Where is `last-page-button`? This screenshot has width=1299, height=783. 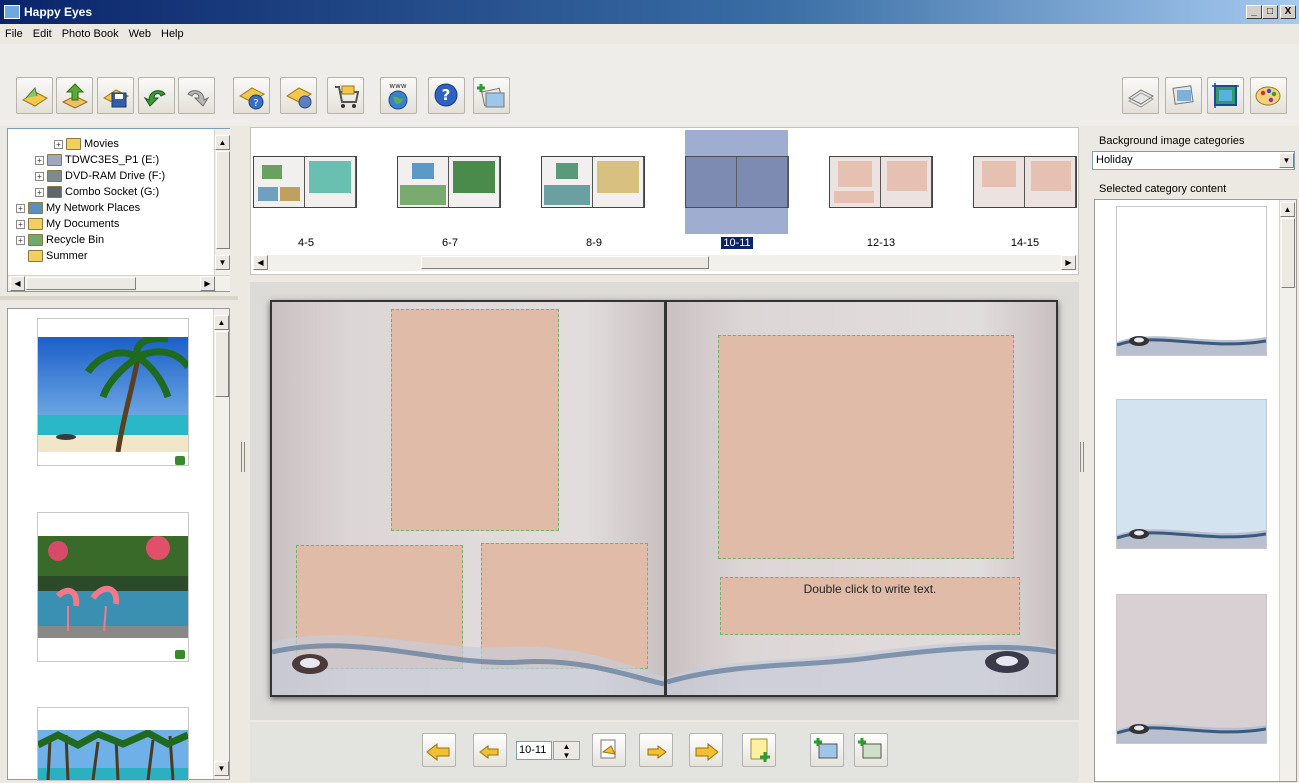
last-page-button is located at coordinates (706, 750).